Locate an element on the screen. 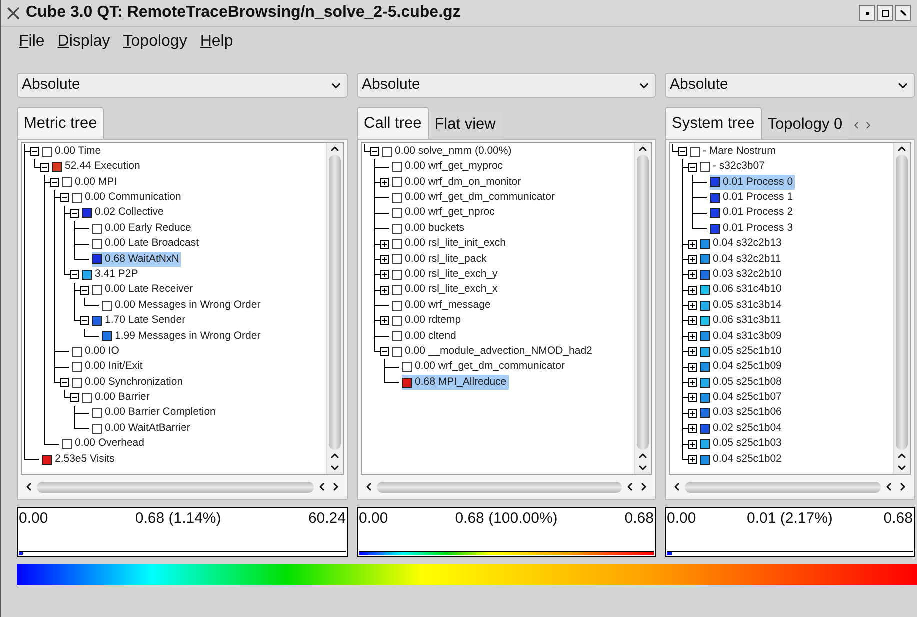 This screenshot has height=617, width=917. tree-item: 0.00 Barrier is located at coordinates (117, 398).